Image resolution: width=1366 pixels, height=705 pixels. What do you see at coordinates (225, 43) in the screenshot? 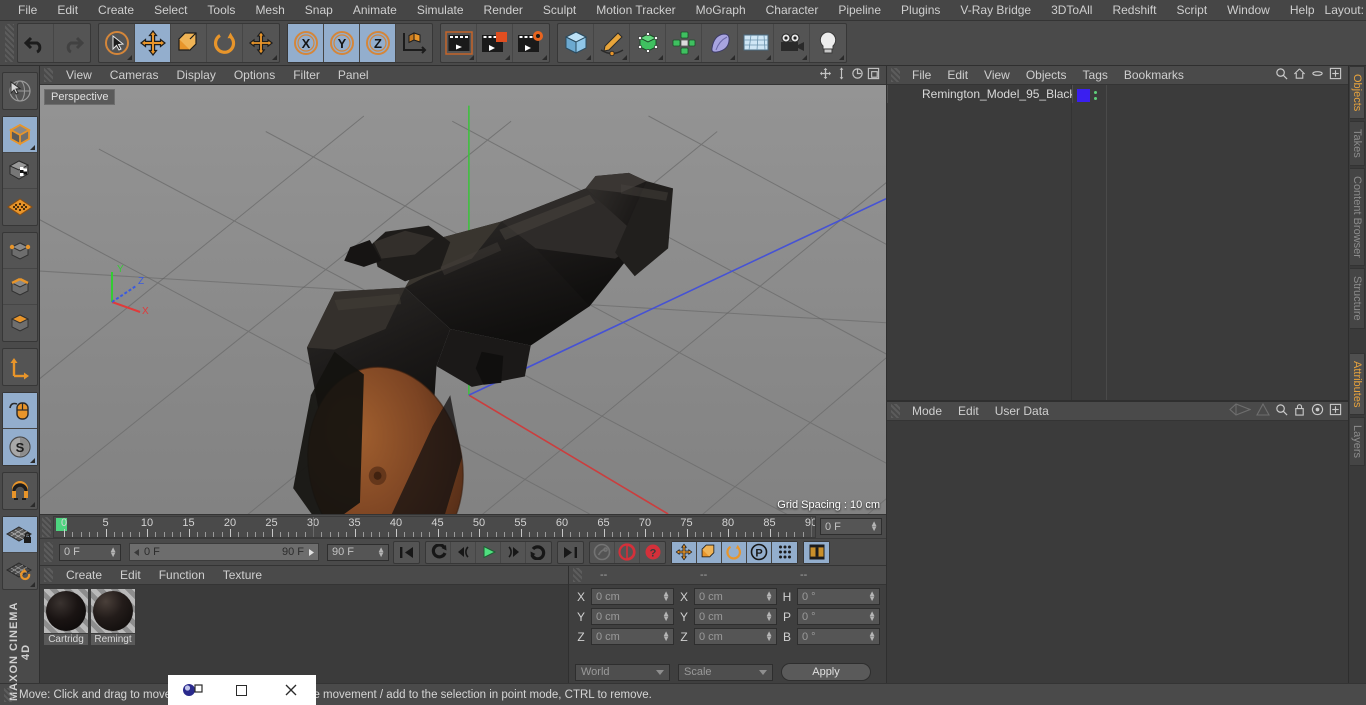
I see `rotate-tool-icon` at bounding box center [225, 43].